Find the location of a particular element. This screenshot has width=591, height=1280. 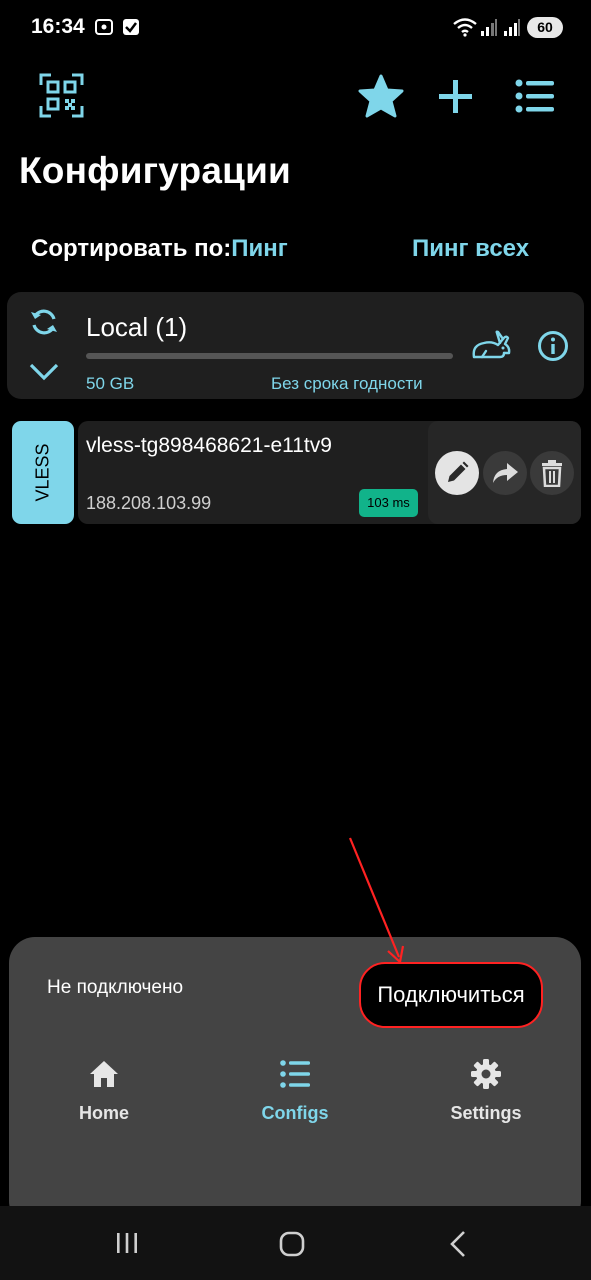

sort-value: Пинг is located at coordinates (259, 248).